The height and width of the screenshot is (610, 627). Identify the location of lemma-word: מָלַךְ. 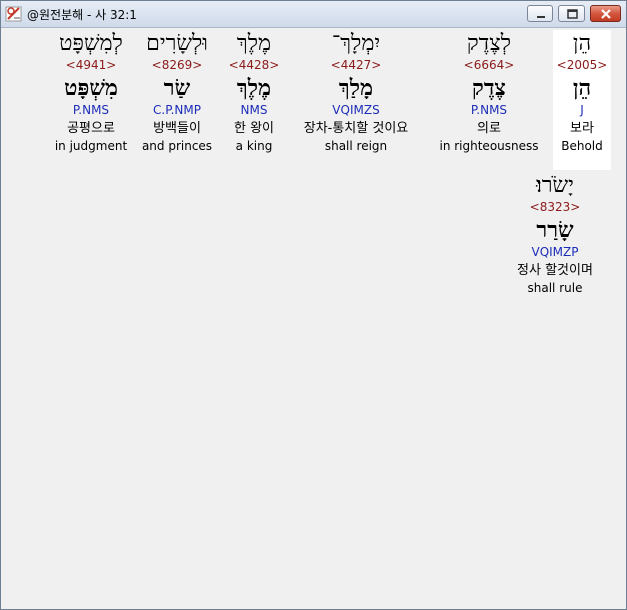
(356, 88).